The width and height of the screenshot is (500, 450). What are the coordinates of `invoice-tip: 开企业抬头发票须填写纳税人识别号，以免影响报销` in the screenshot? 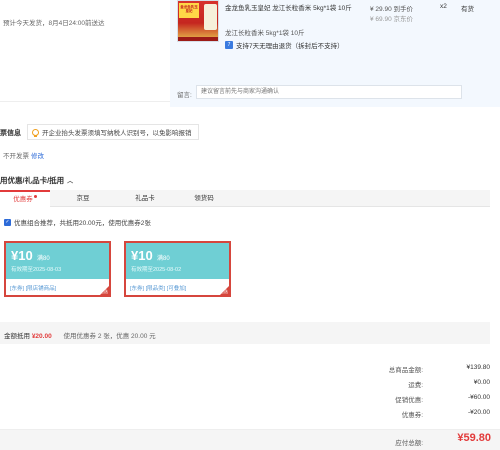 It's located at (113, 132).